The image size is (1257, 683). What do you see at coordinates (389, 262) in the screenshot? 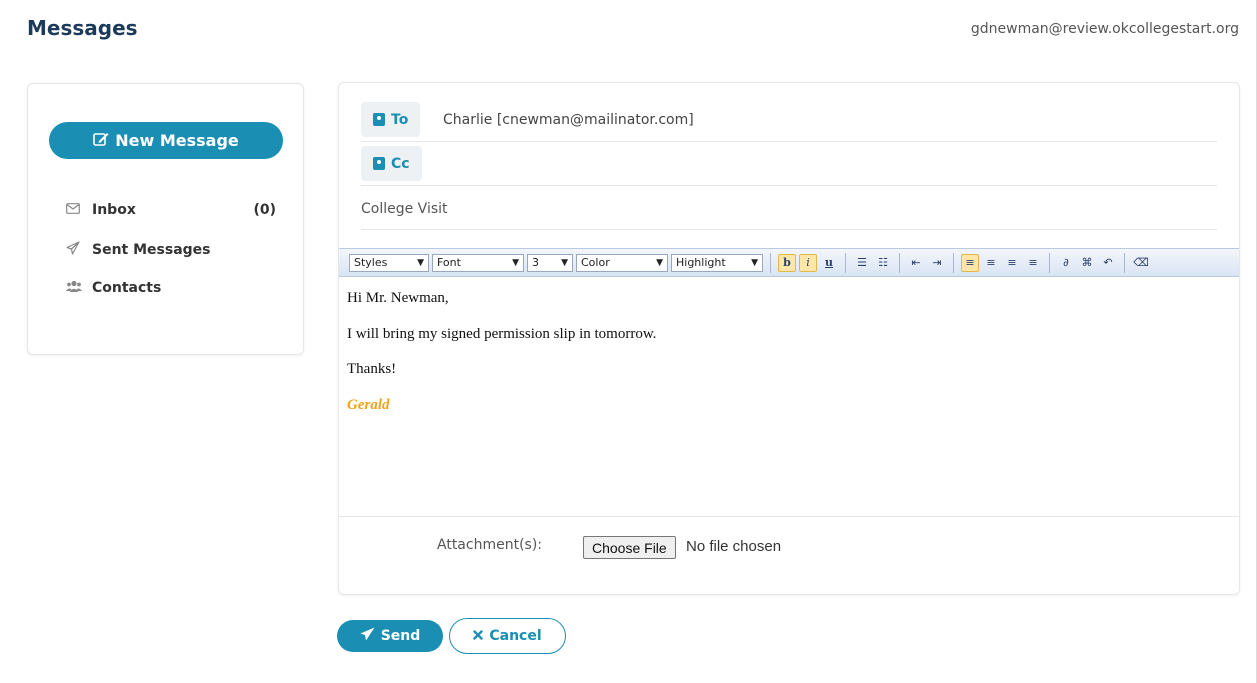
I see `styles-select: Styles ▼` at bounding box center [389, 262].